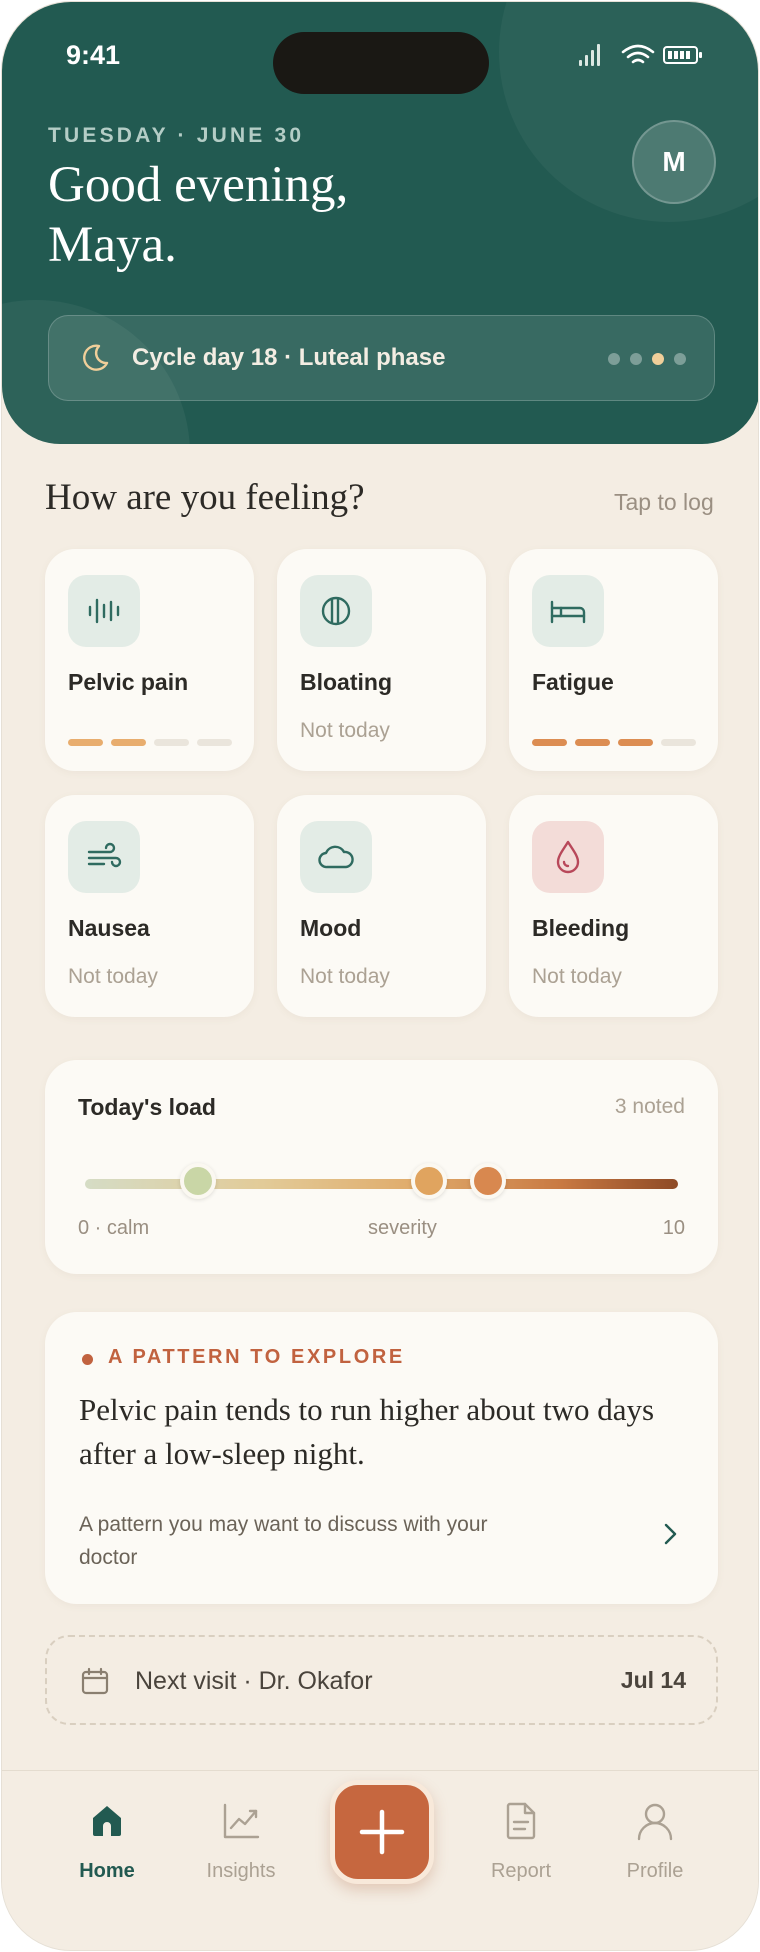 This screenshot has width=760, height=1952. I want to click on cycle-text: Cycle day 18 · Luteal phase, so click(289, 357).